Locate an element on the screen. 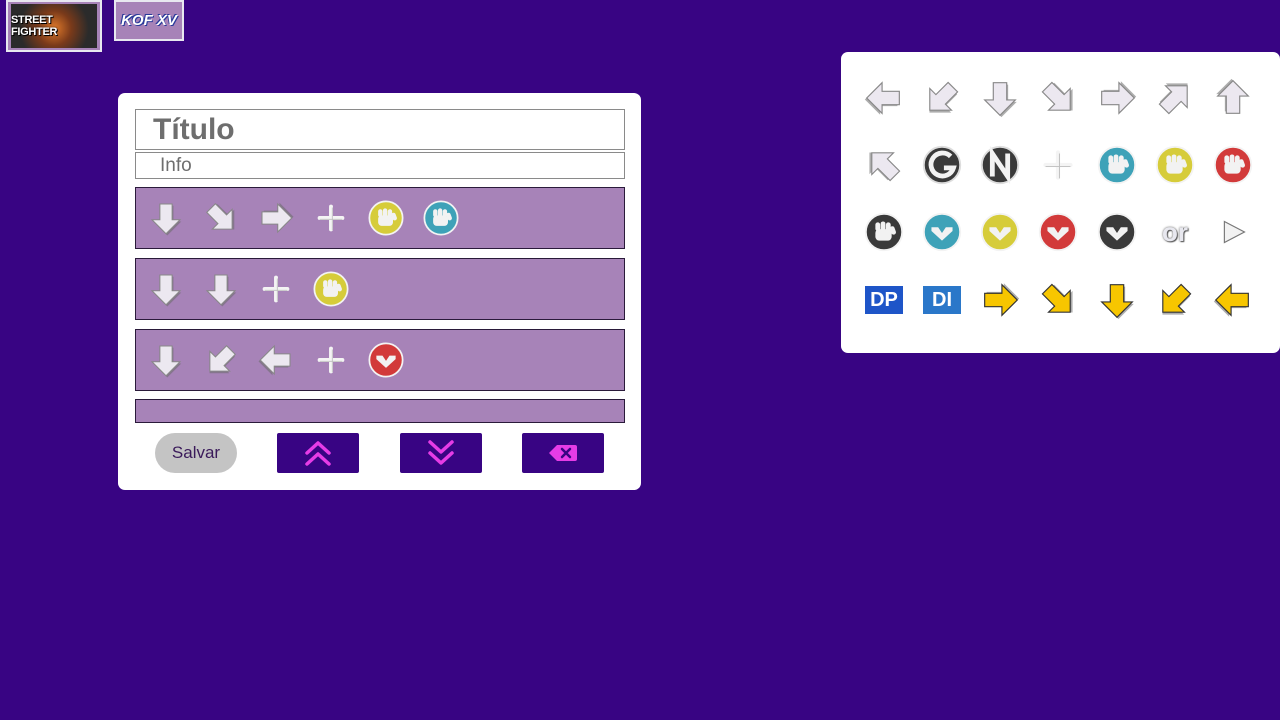 The image size is (1280, 720). palette-item-punch-yellow is located at coordinates (1175, 165).